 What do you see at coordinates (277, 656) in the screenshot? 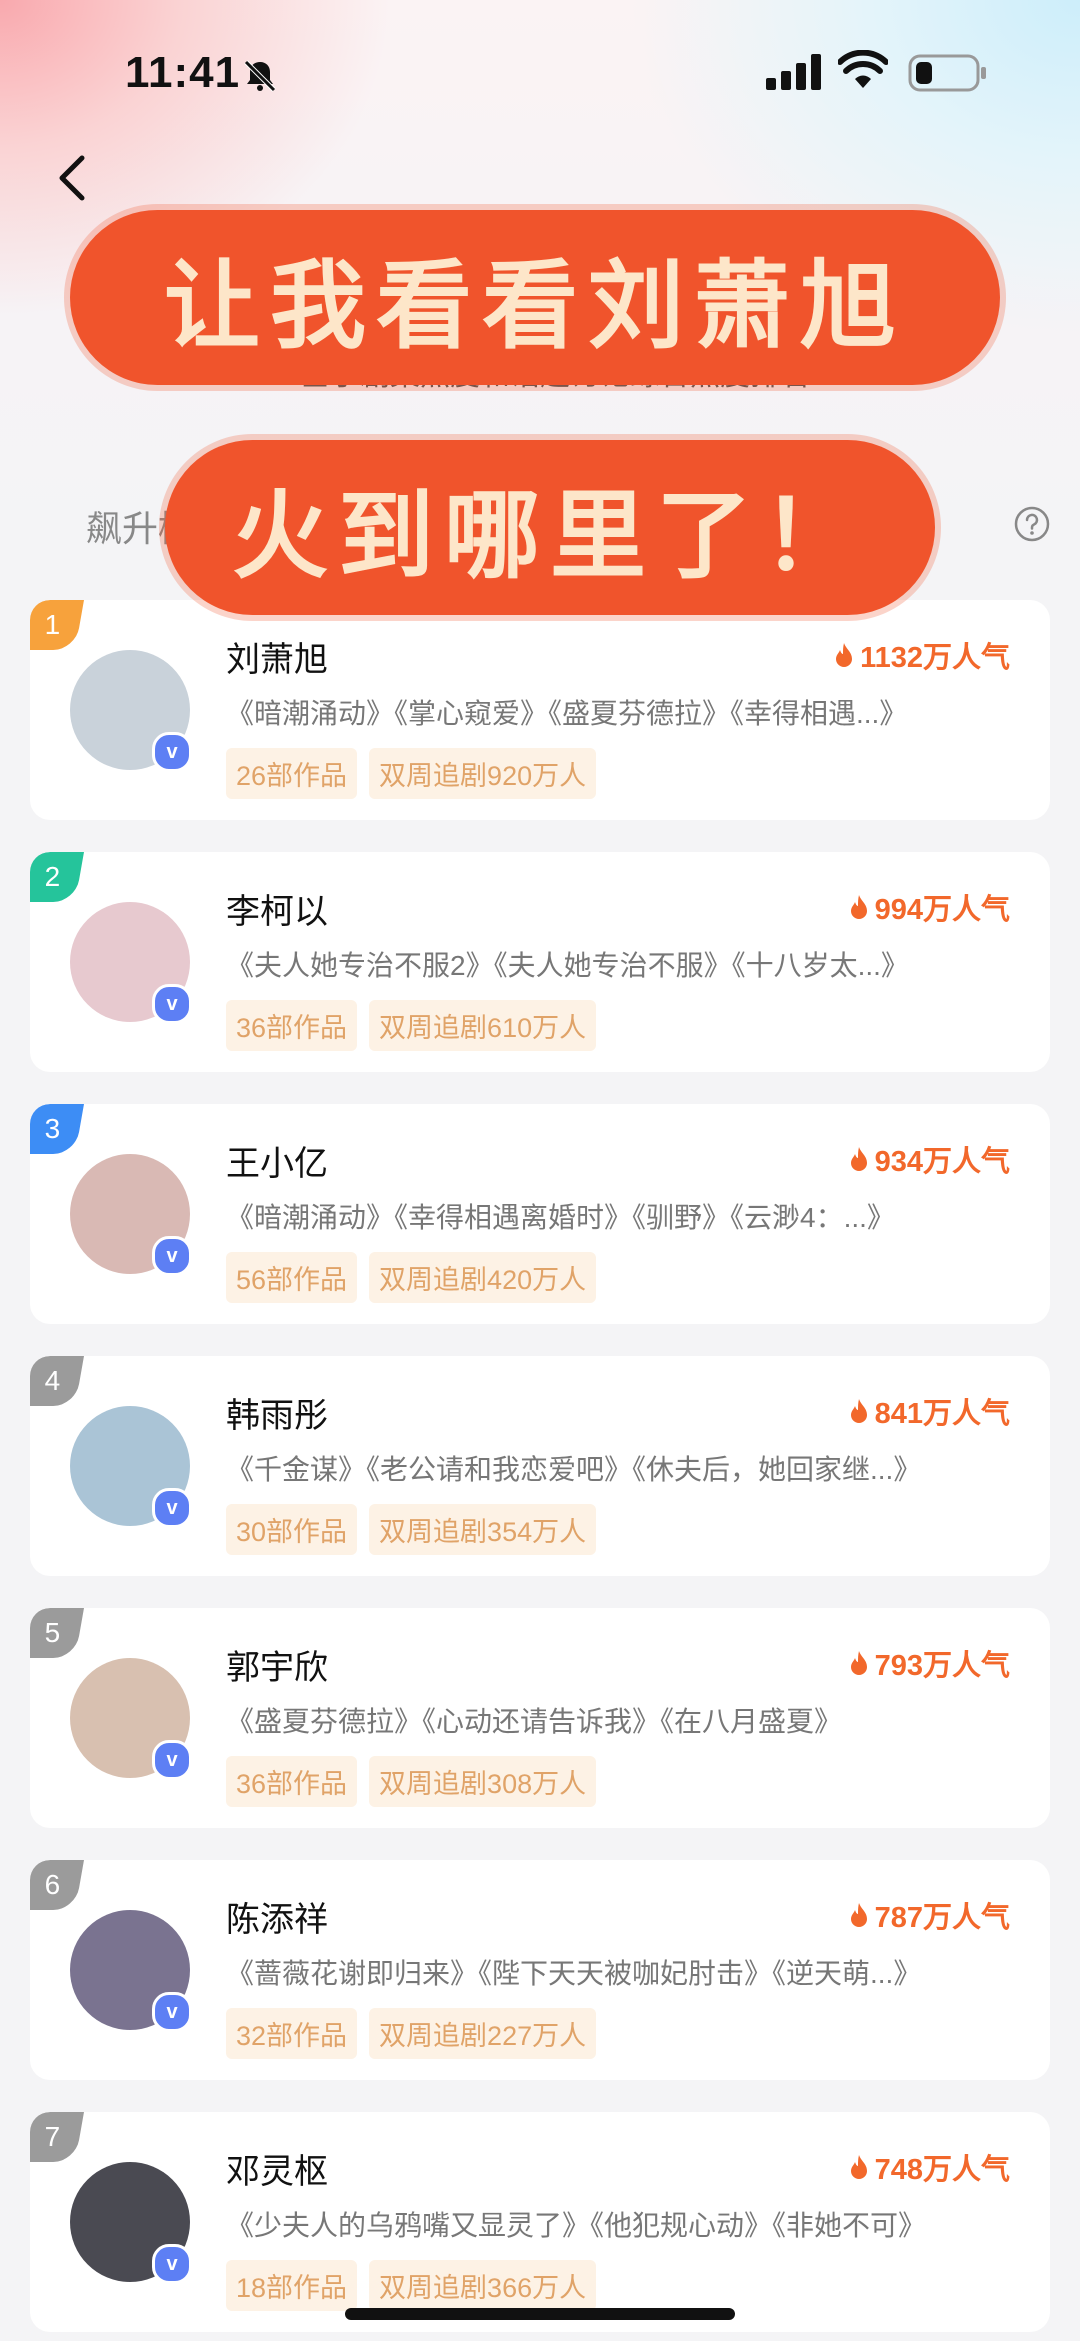
I see `actor-name: 刘萧旭` at bounding box center [277, 656].